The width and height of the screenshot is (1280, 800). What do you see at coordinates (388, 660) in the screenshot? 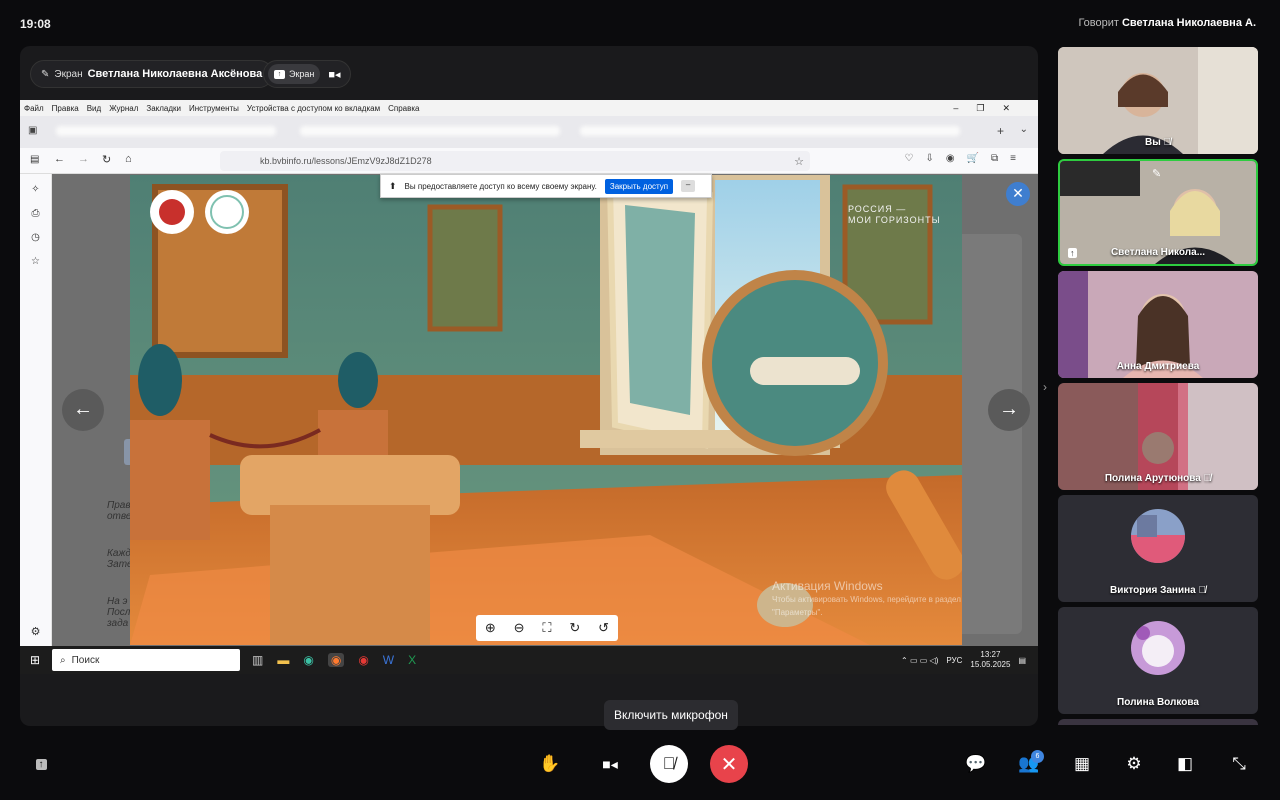
I see `word-icon: W` at bounding box center [388, 660].